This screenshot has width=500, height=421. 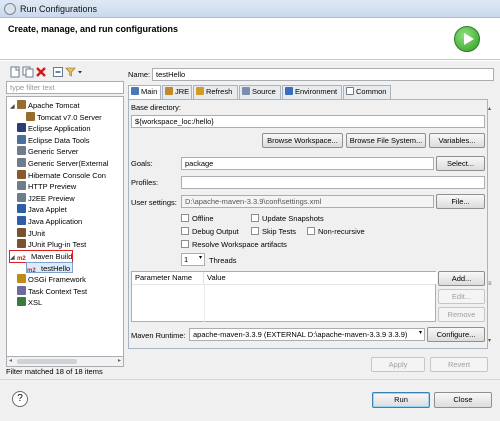 I want to click on new-config-icon, so click(x=14, y=71).